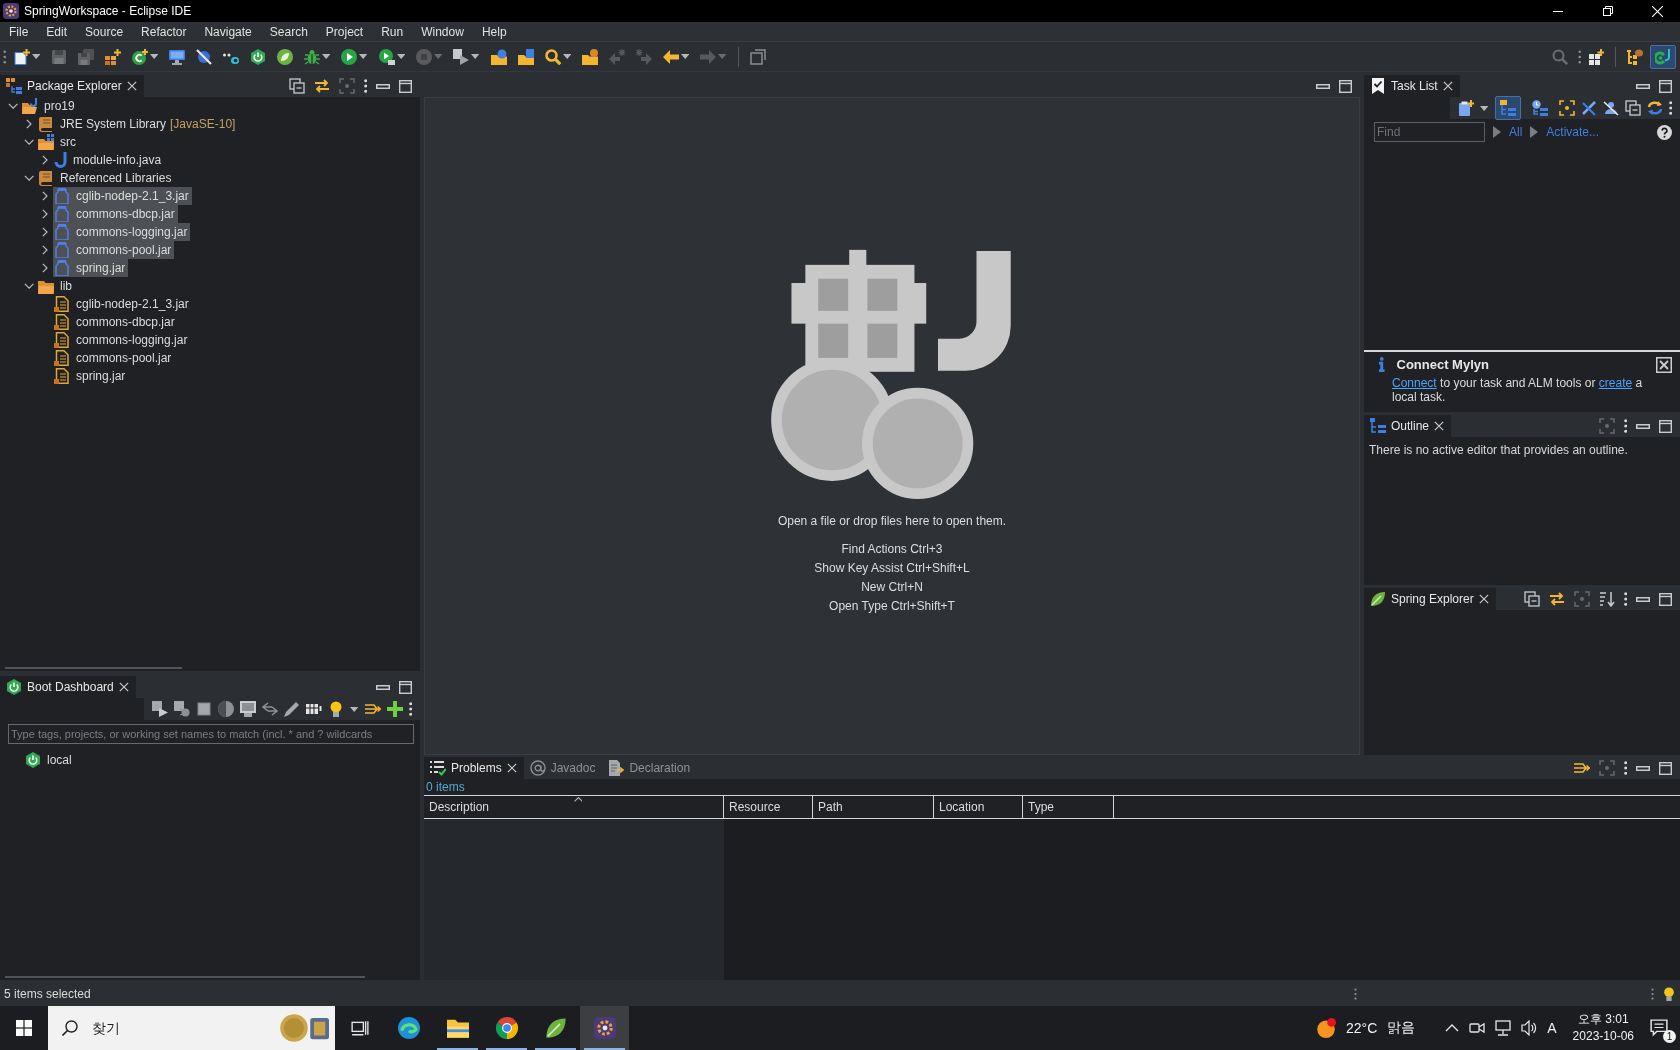 The image size is (1680, 1050). I want to click on tree-item: lib, so click(56, 286).